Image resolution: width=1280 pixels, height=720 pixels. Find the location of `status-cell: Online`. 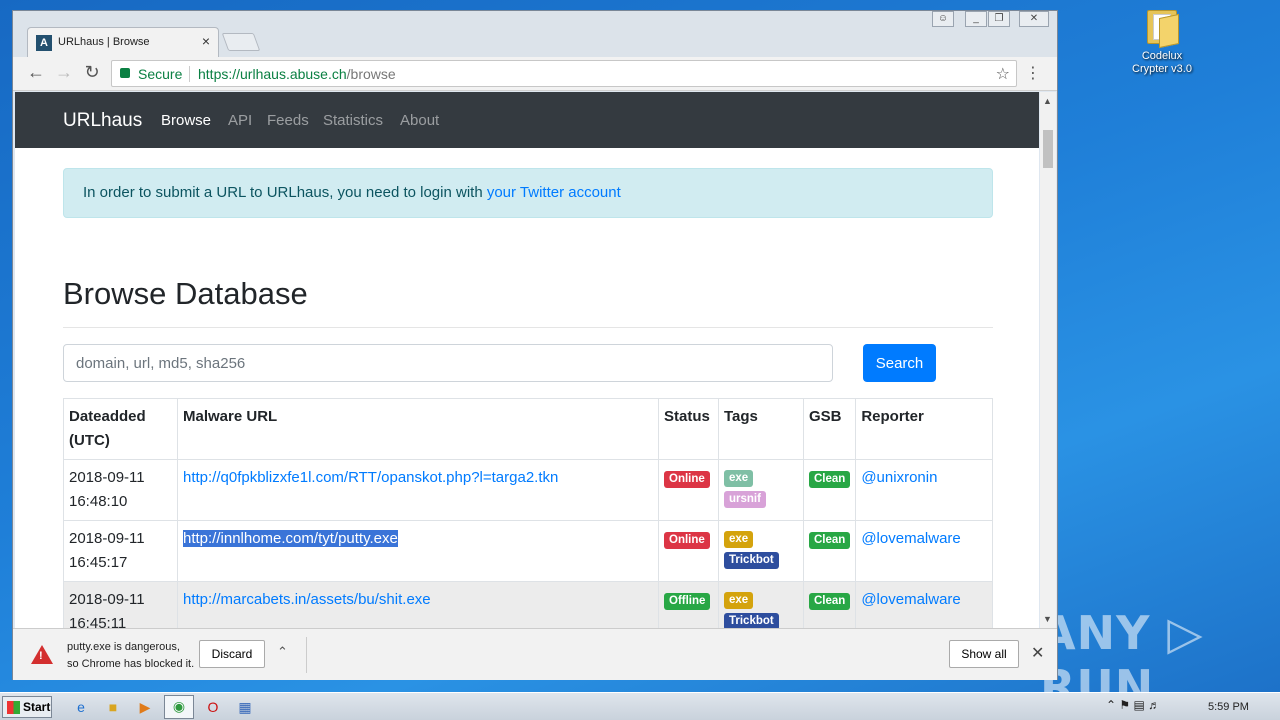

status-cell: Online is located at coordinates (688, 551).